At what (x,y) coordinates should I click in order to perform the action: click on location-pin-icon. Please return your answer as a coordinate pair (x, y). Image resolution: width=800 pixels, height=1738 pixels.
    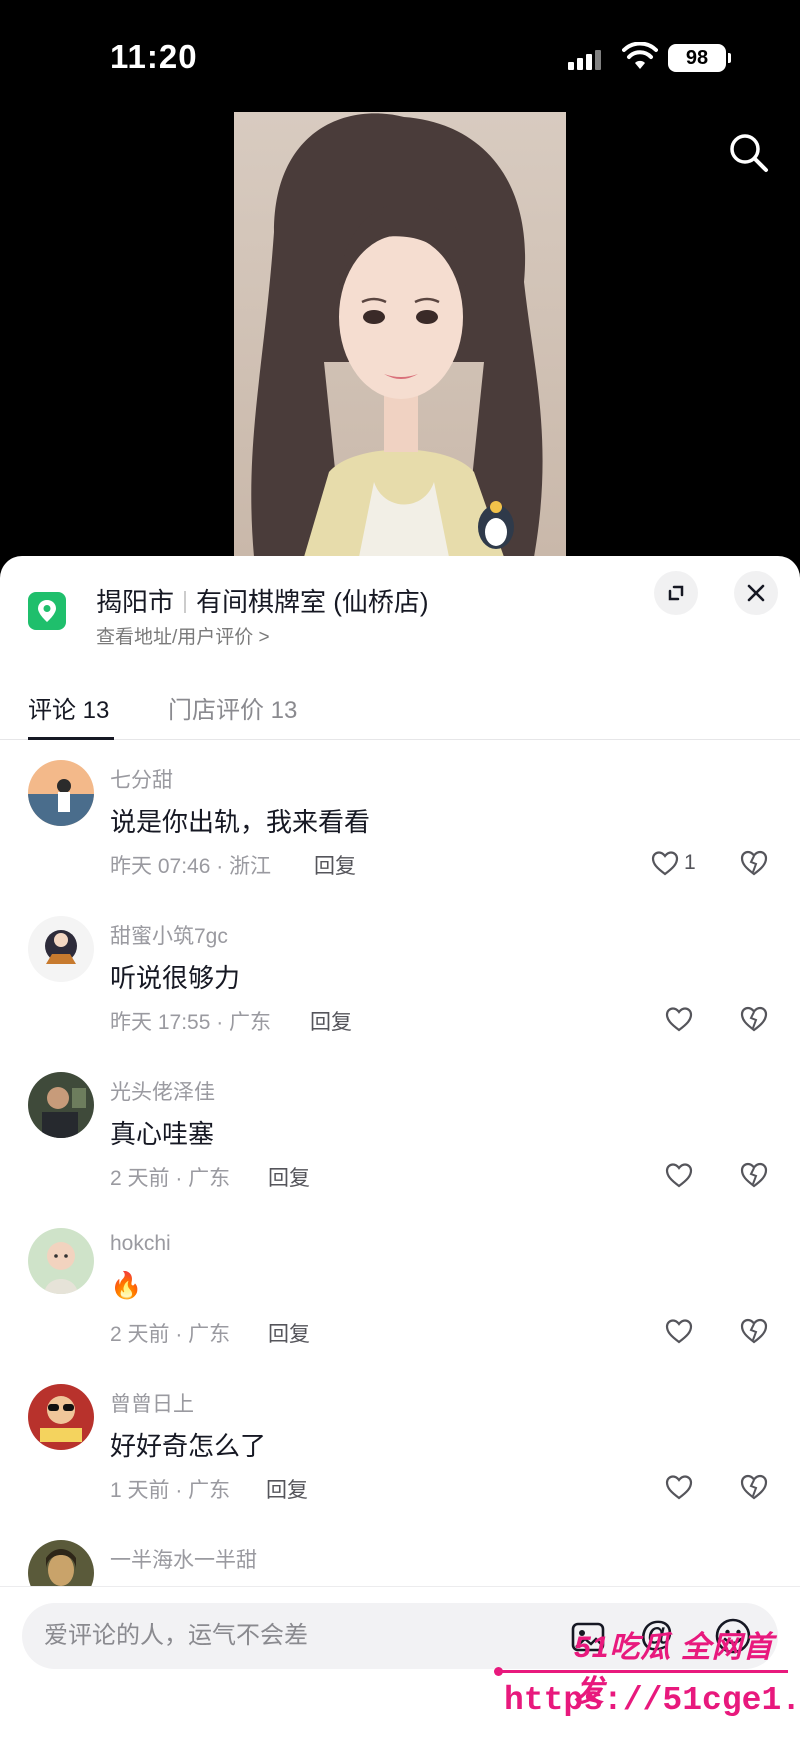
    Looking at the image, I should click on (47, 611).